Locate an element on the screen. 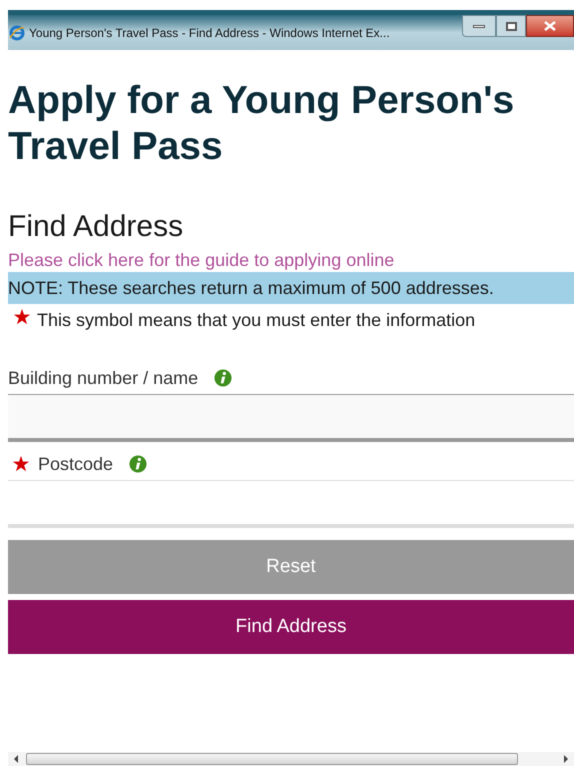  horizontal-scrollbar is located at coordinates (291, 759).